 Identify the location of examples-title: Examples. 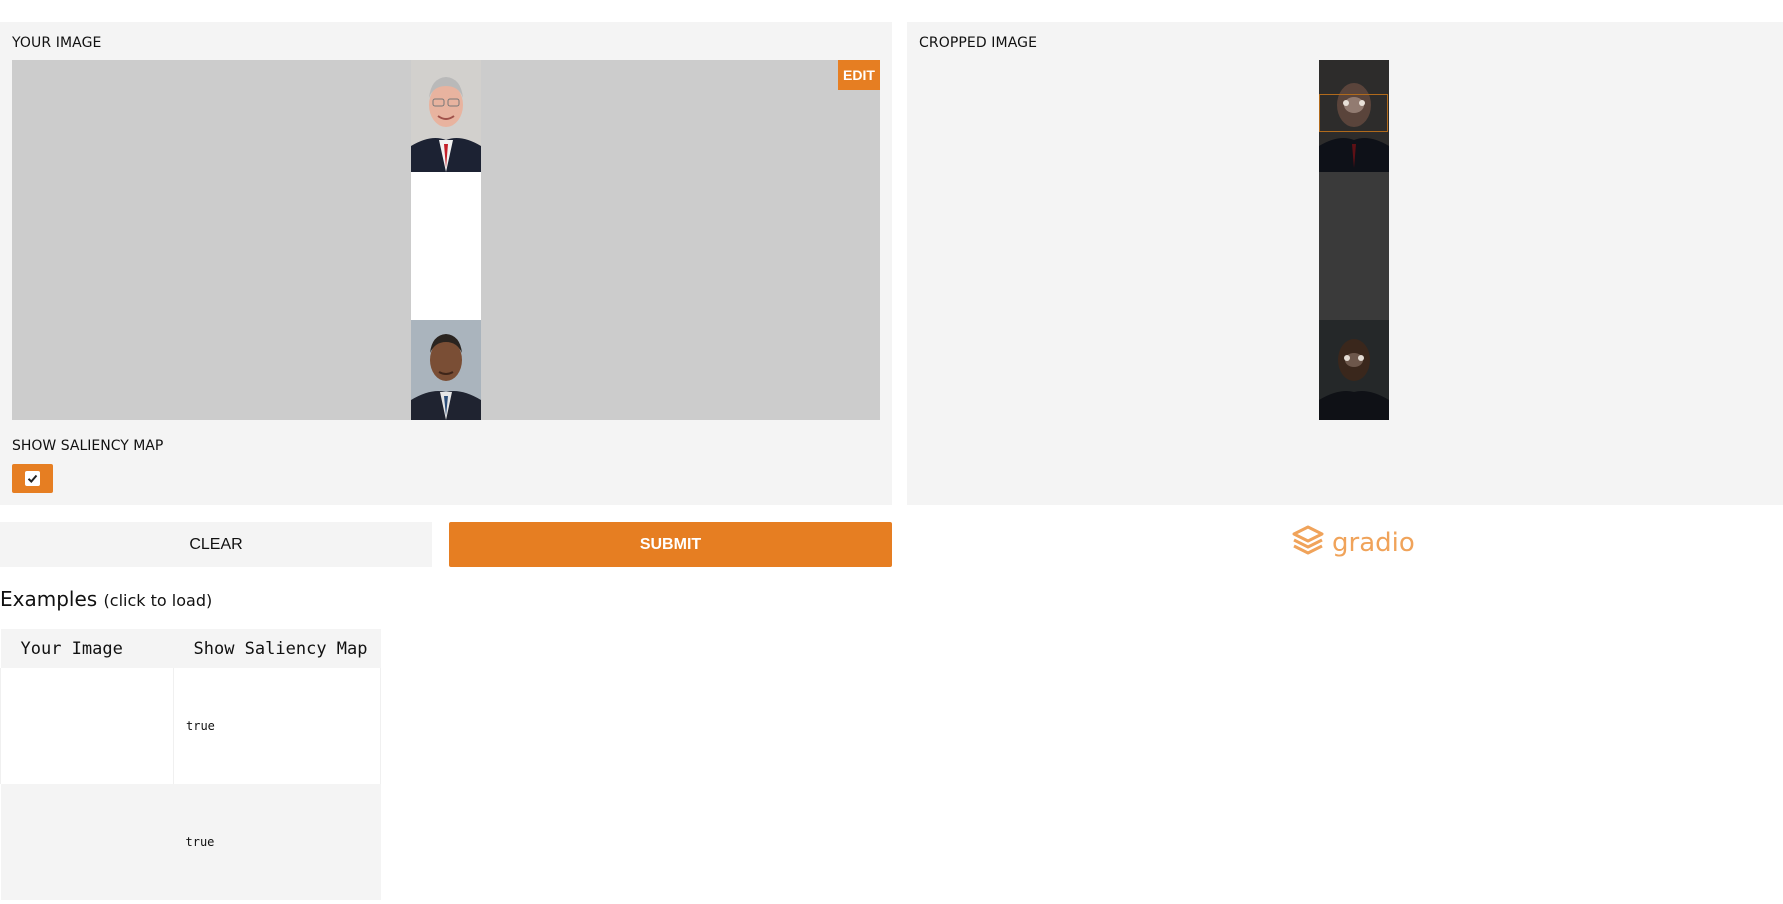
(49, 599).